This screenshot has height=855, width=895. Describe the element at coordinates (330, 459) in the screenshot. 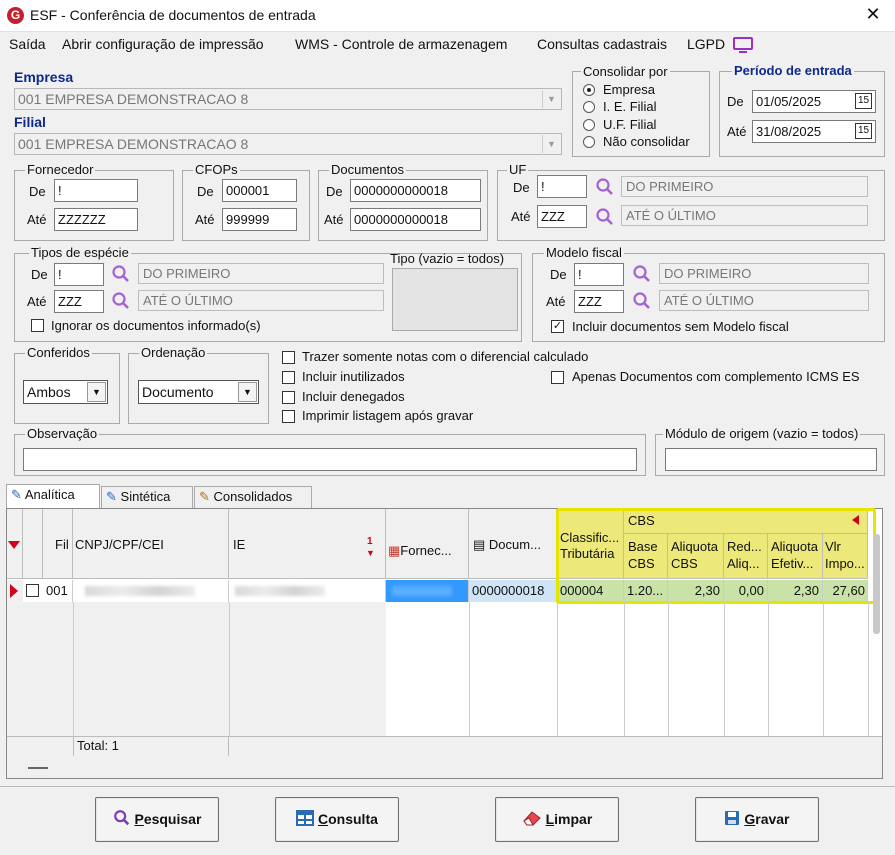

I see `observacao-input` at that location.